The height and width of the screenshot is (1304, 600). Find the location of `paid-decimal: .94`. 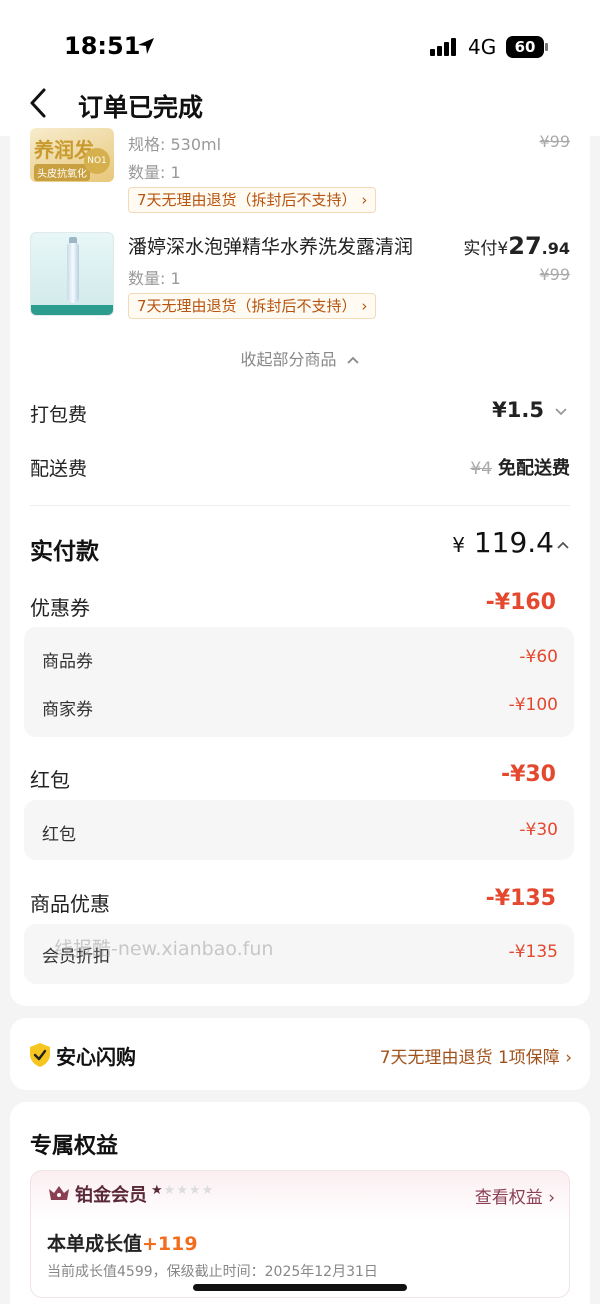

paid-decimal: .94 is located at coordinates (555, 248).